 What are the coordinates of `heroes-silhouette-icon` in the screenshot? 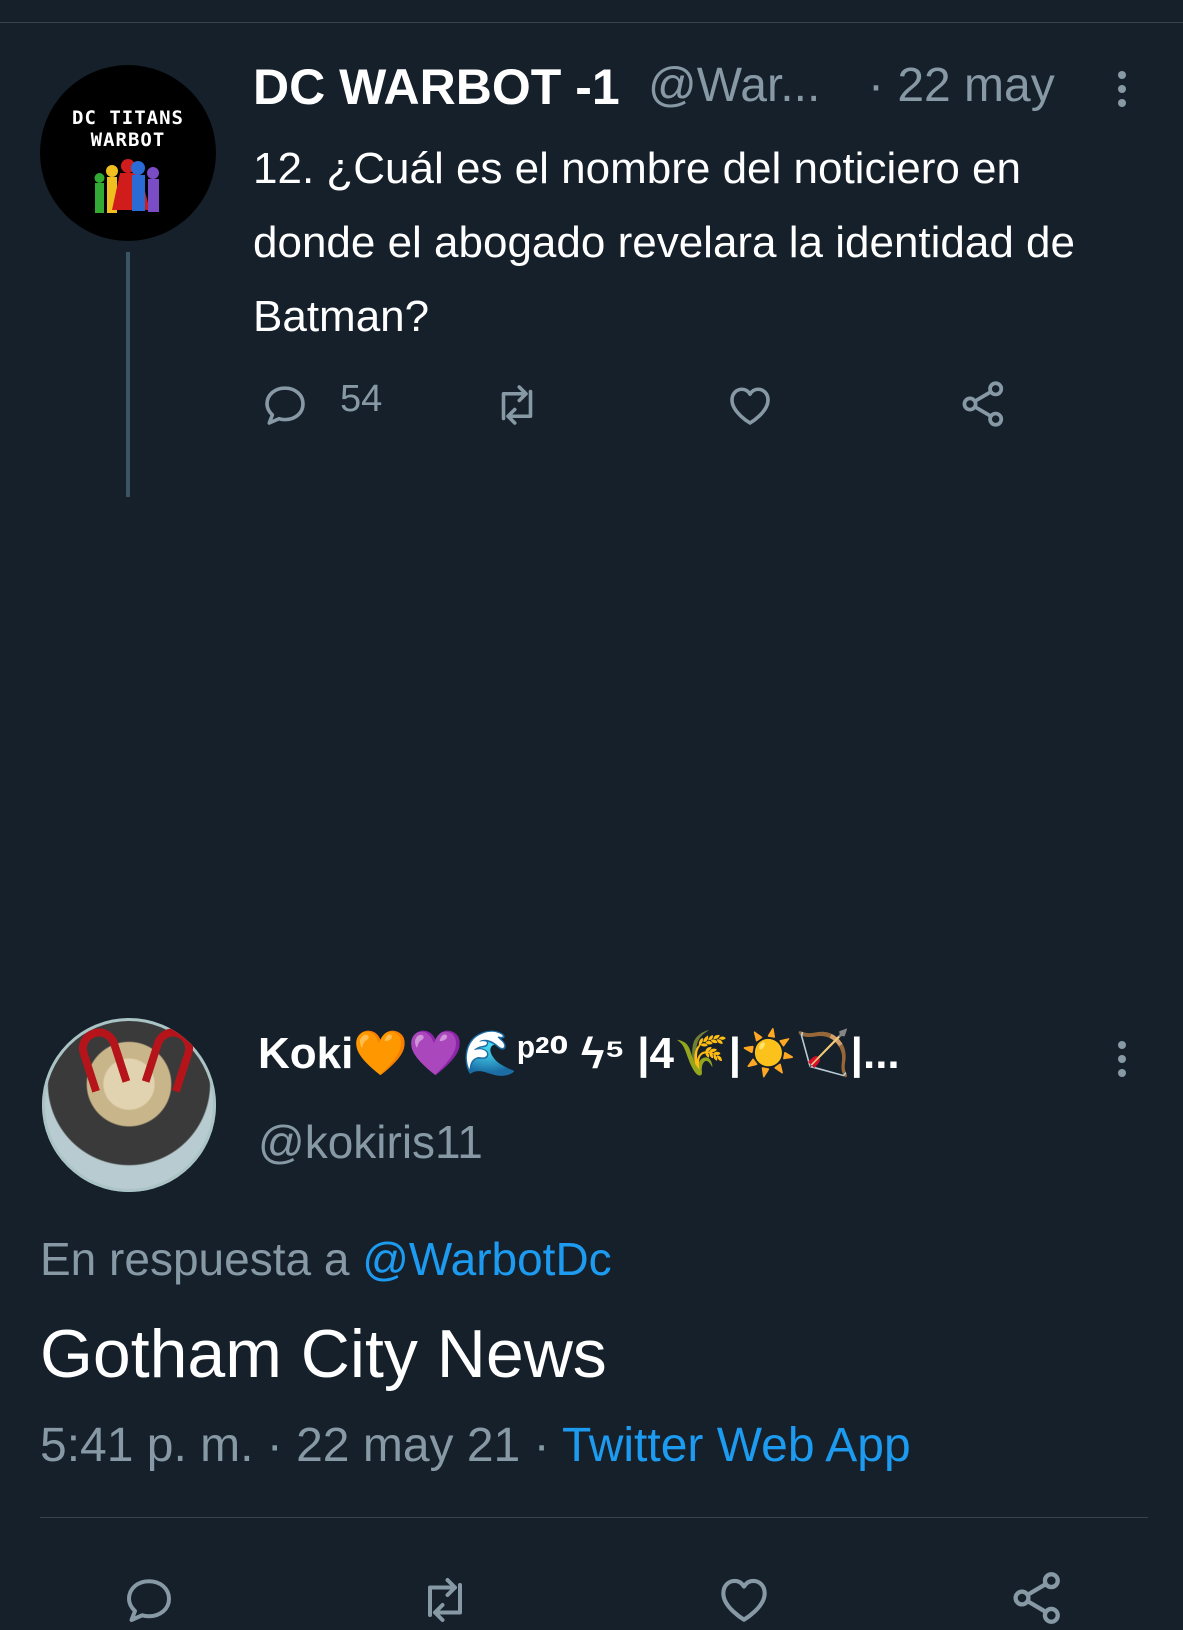 It's located at (126, 186).